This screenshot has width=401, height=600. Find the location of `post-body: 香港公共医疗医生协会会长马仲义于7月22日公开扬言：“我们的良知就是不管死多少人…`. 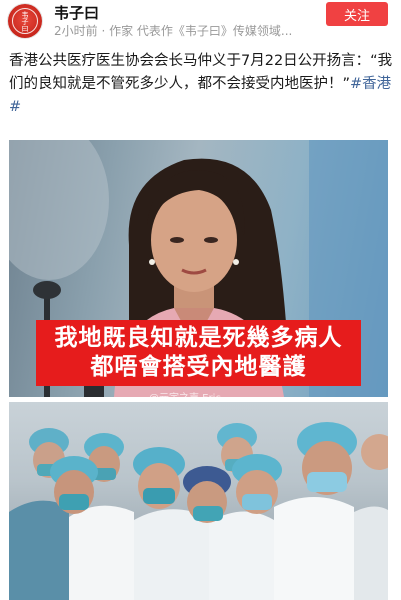

post-body: 香港公共医疗医生协会会长马仲义于7月22日公开扬言：“我们的良知就是不管死多少人… is located at coordinates (201, 84).